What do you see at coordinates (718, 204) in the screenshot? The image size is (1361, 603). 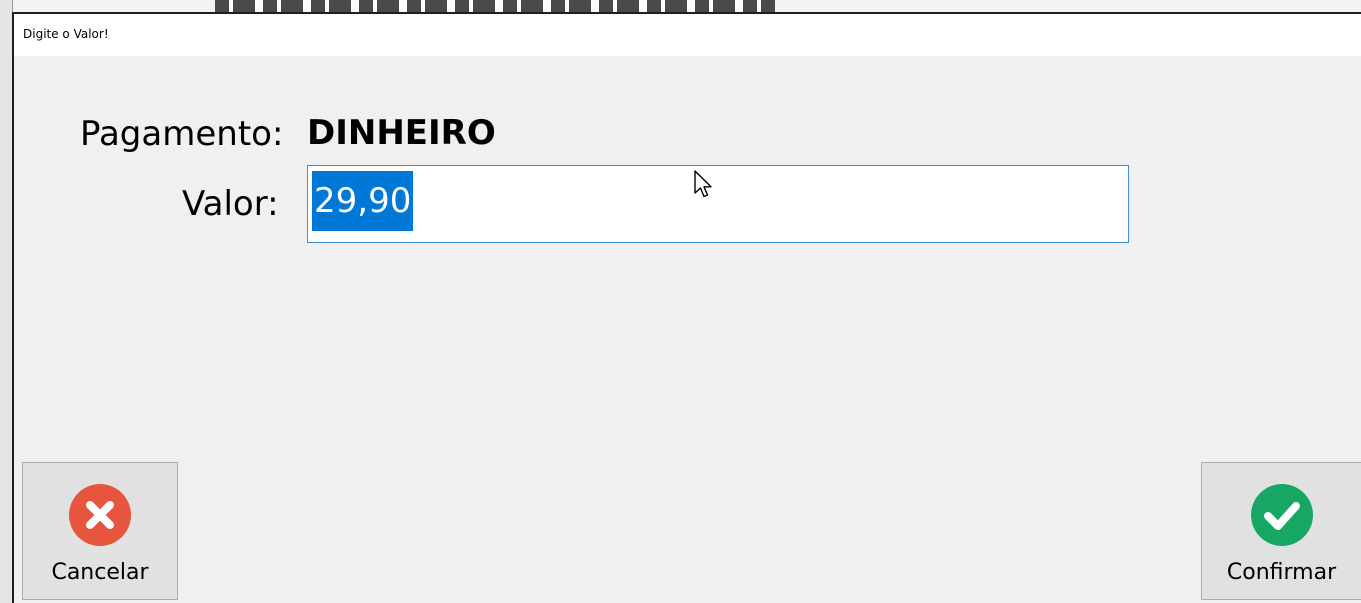 I see `amount-input: 29,90` at bounding box center [718, 204].